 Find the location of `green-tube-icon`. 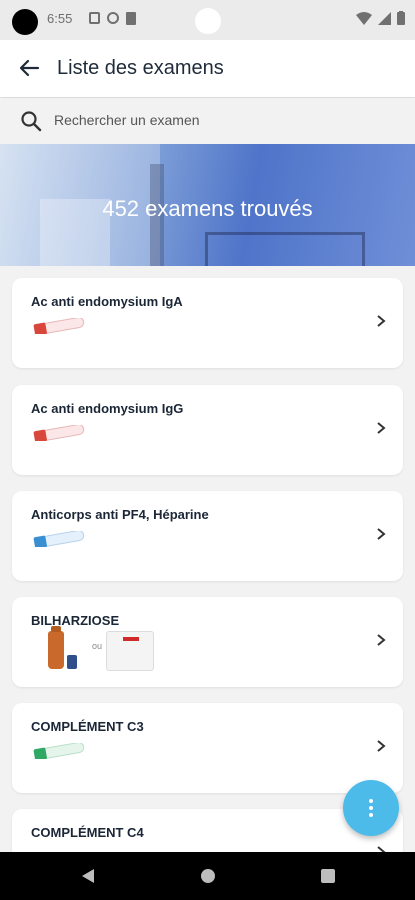

green-tube-icon is located at coordinates (59, 751).